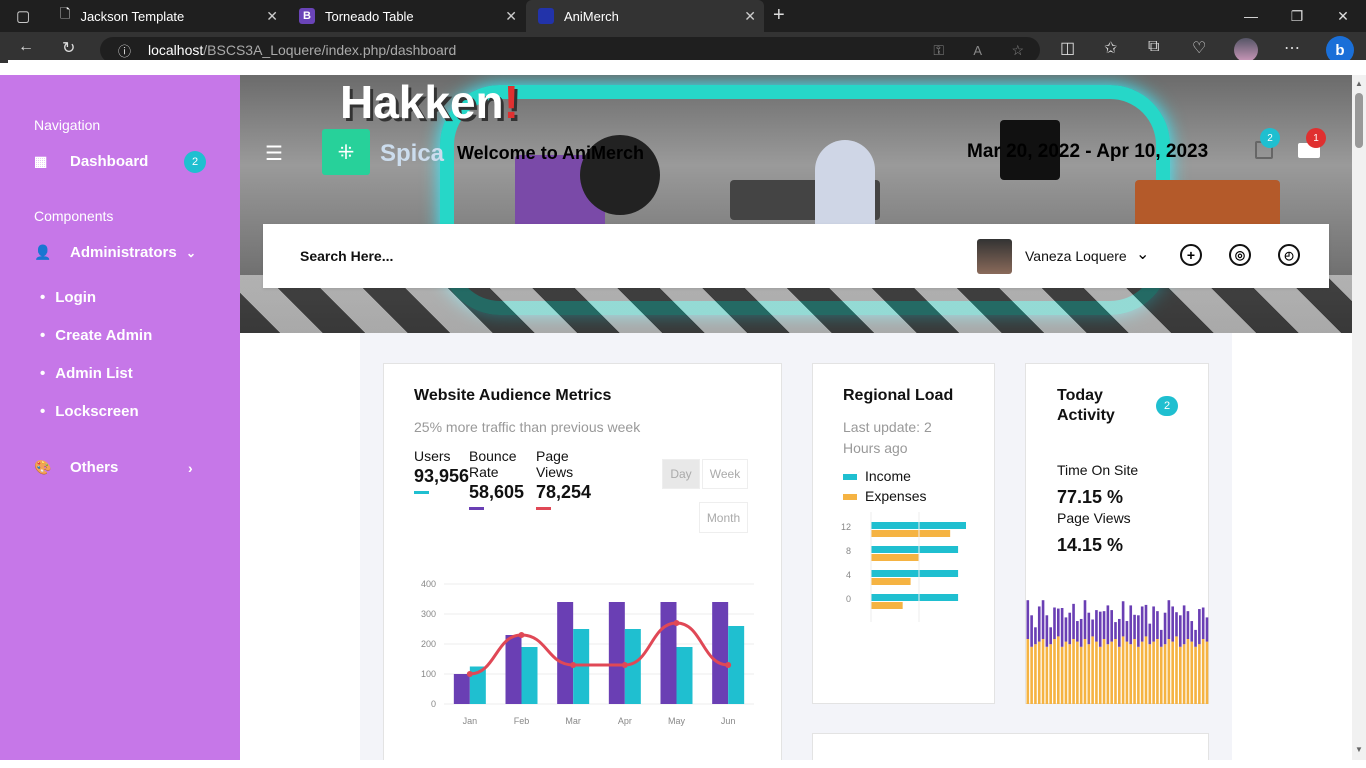 This screenshot has width=1366, height=768. Describe the element at coordinates (89, 411) in the screenshot. I see `sidebar-item-lockscreen: Lockscreen` at that location.